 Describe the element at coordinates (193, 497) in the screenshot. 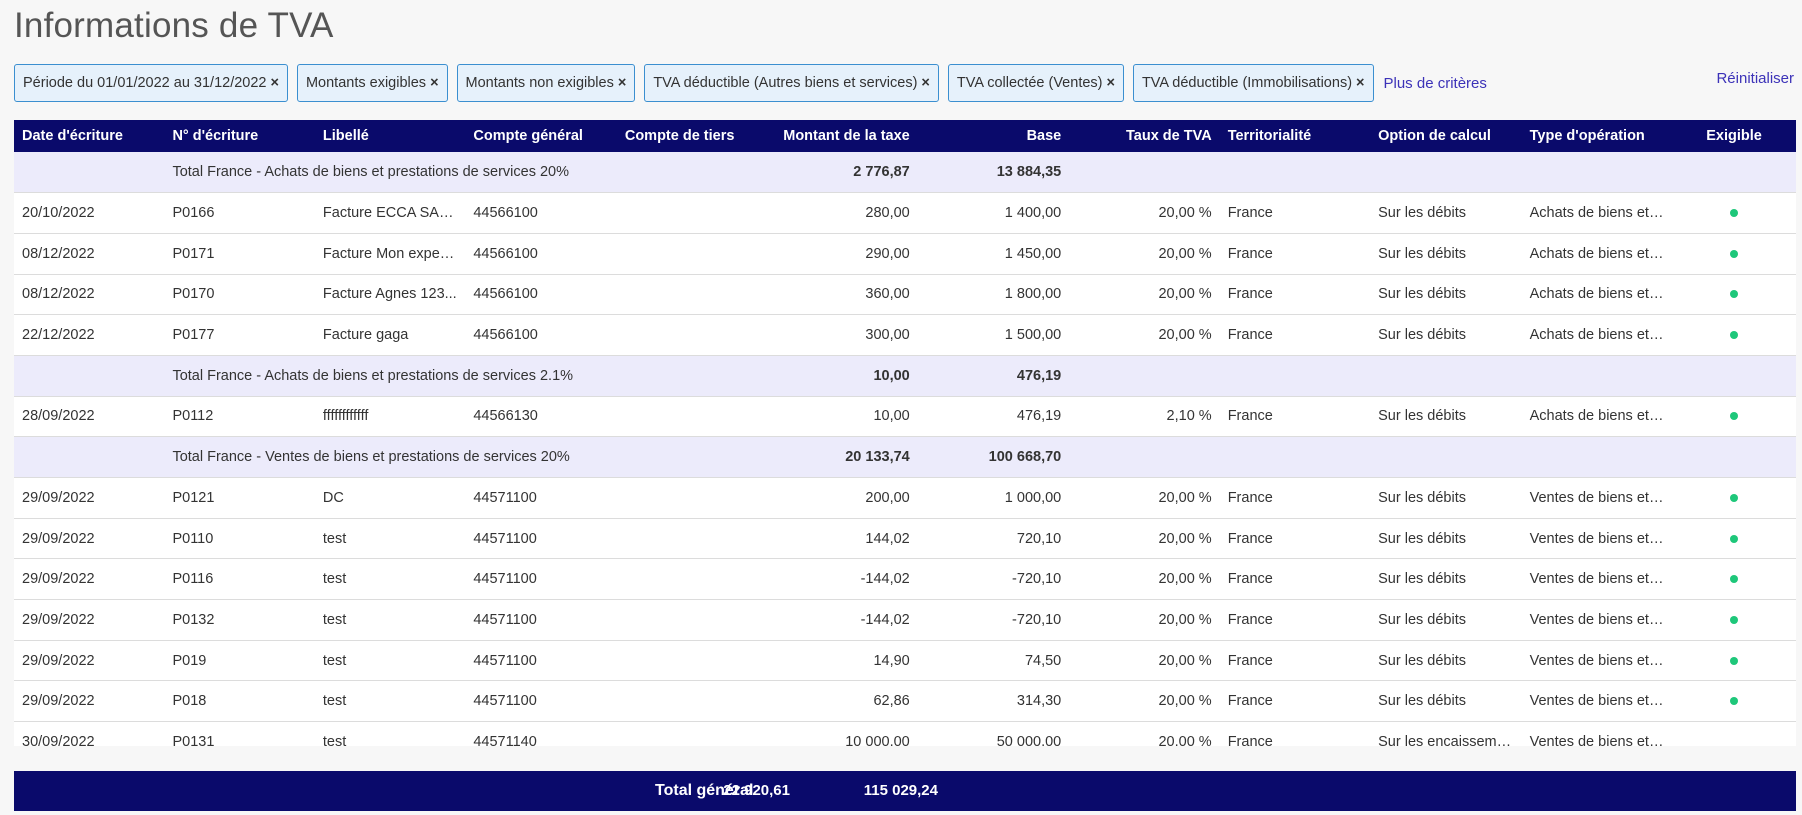

I see `cell-entry-number: P0121` at that location.